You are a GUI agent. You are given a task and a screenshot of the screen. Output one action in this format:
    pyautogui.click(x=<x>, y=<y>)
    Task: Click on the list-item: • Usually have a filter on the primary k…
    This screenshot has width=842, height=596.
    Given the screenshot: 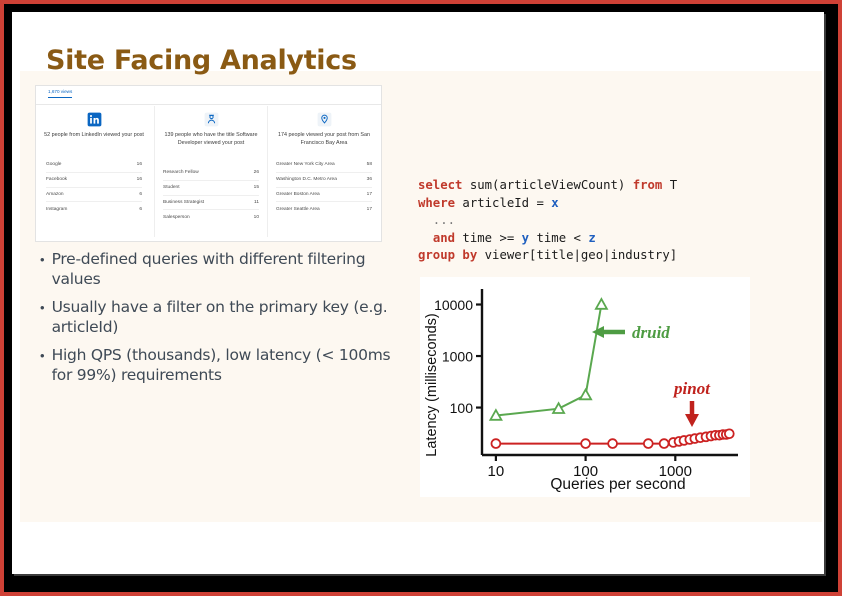 What is the action you would take?
    pyautogui.click(x=220, y=317)
    